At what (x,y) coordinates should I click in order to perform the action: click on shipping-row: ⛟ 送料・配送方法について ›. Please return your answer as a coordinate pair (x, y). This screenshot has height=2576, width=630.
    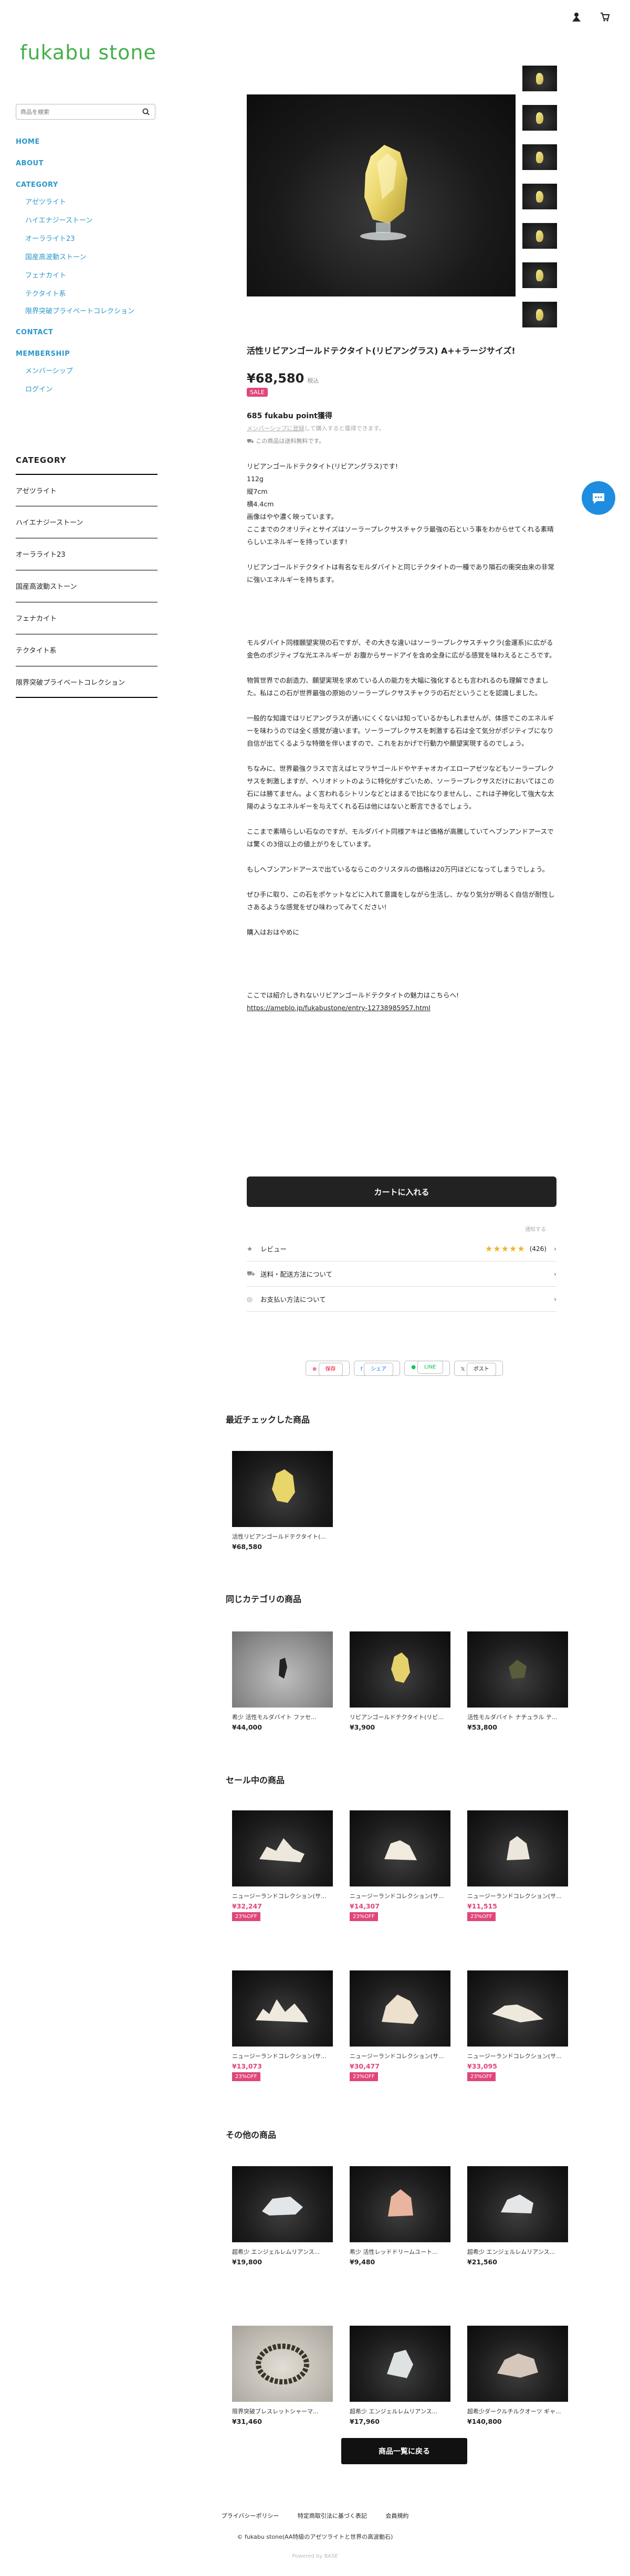
    Looking at the image, I should click on (401, 1274).